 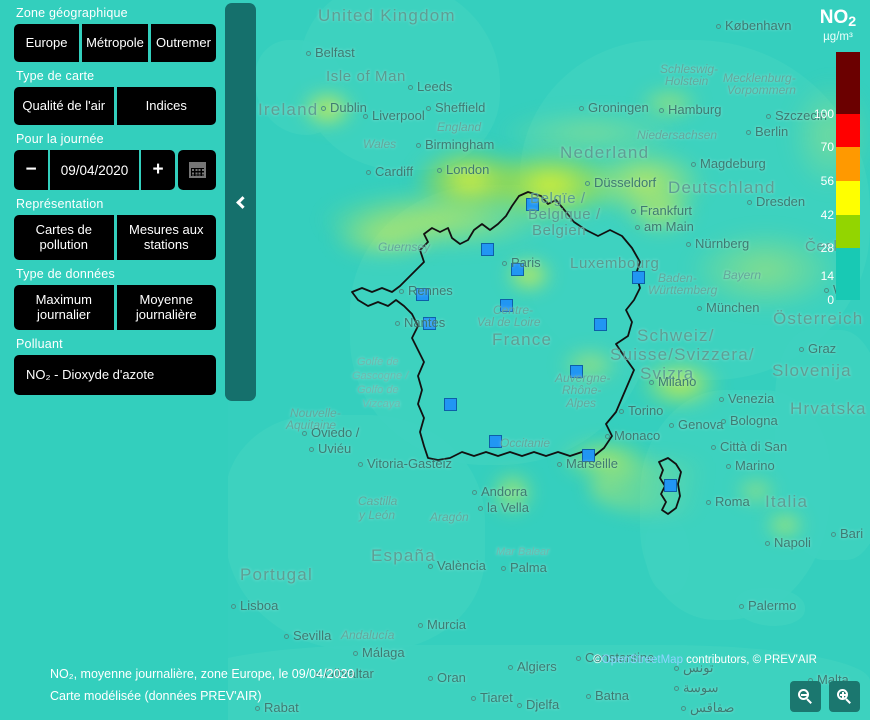 What do you see at coordinates (770, 607) in the screenshot?
I see `landmass-sicily` at bounding box center [770, 607].